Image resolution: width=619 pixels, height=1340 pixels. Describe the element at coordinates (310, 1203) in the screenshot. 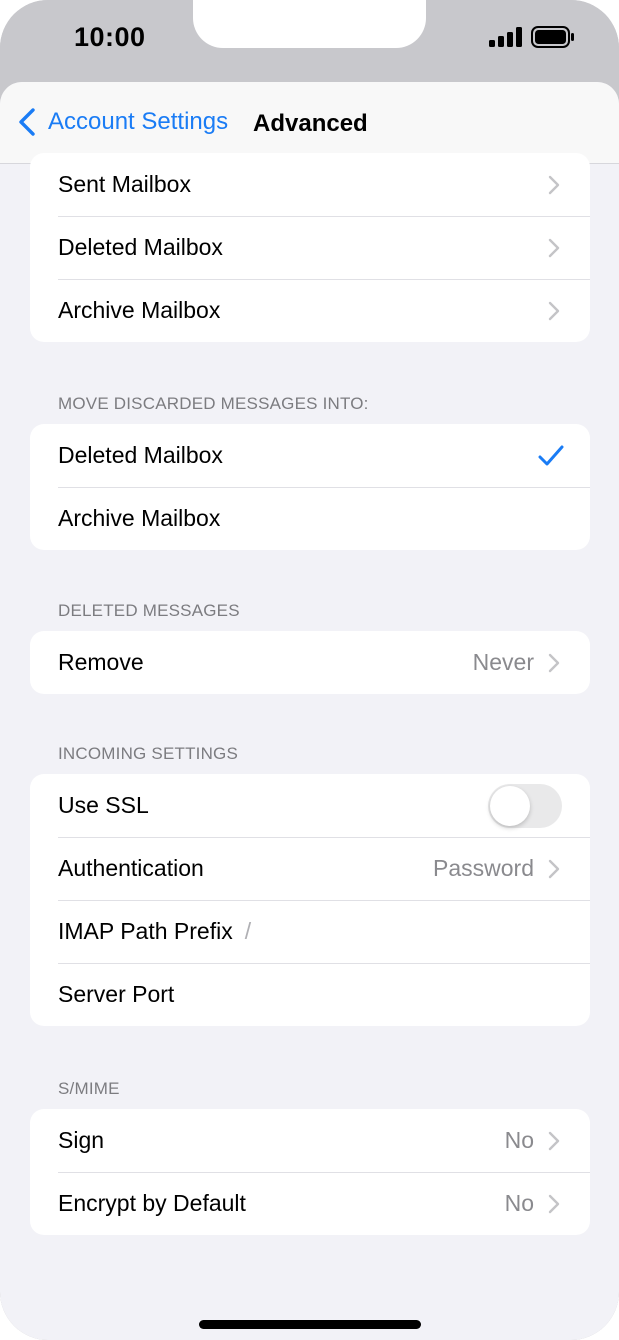

I see `encrypt-by-default-row: Encrypt by Default No` at that location.